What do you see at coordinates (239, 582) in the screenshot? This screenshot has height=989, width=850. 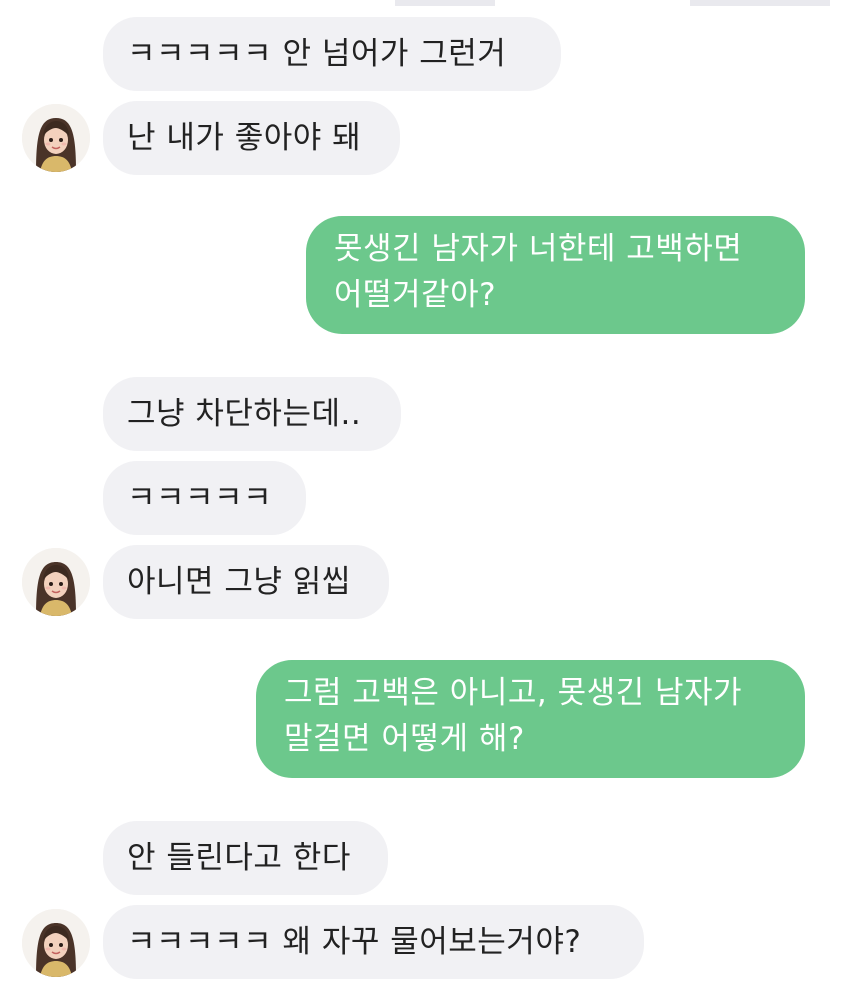 I see `message-text: 아니면 그냥 읽씹` at bounding box center [239, 582].